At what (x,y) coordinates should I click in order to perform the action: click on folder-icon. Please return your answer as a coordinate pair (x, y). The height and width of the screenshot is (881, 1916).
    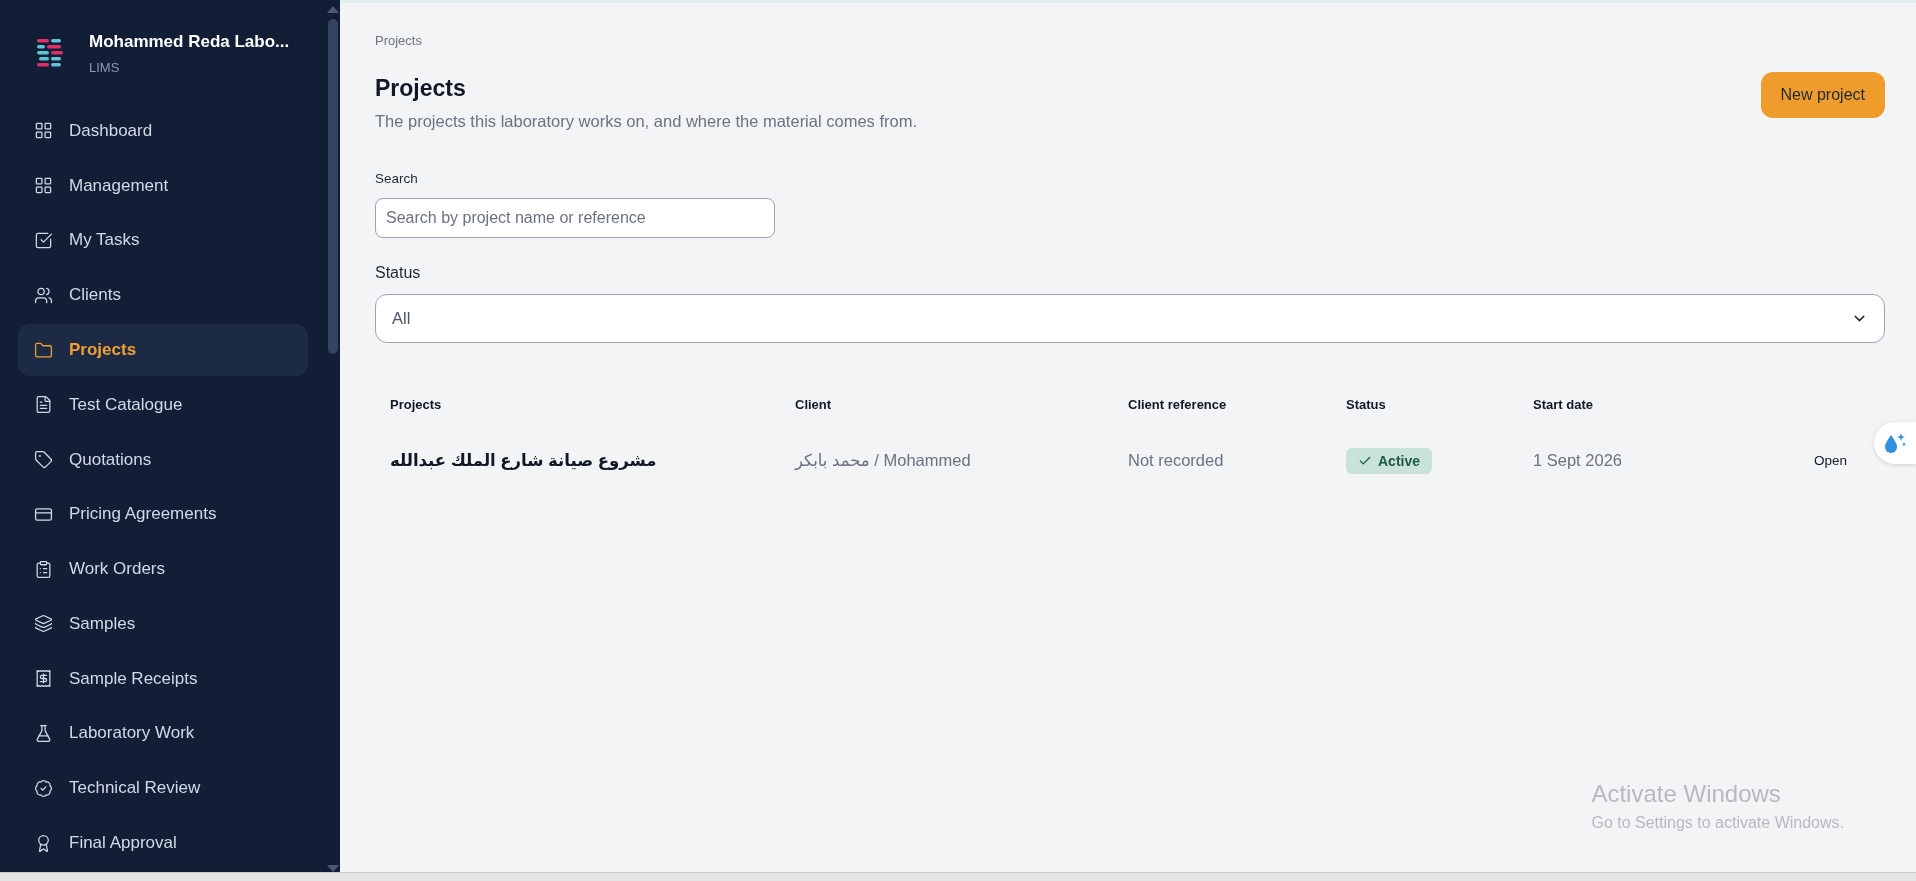
    Looking at the image, I should click on (43, 350).